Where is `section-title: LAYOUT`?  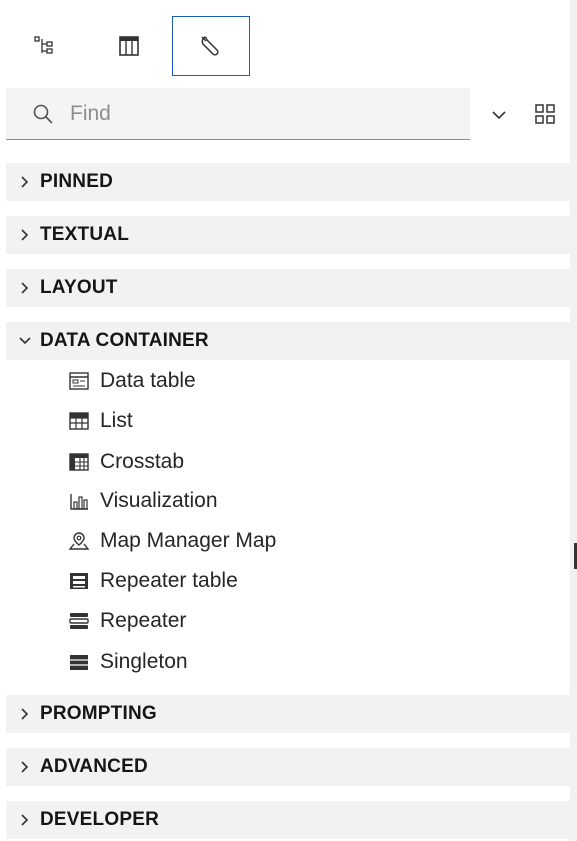 section-title: LAYOUT is located at coordinates (79, 287).